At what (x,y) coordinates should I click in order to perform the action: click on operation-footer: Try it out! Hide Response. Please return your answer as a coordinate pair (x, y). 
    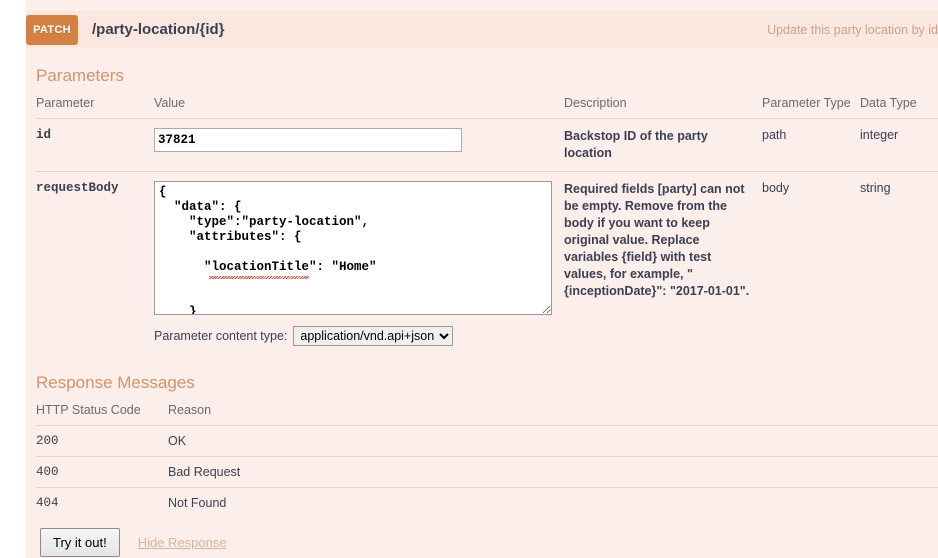
    Looking at the image, I should click on (487, 542).